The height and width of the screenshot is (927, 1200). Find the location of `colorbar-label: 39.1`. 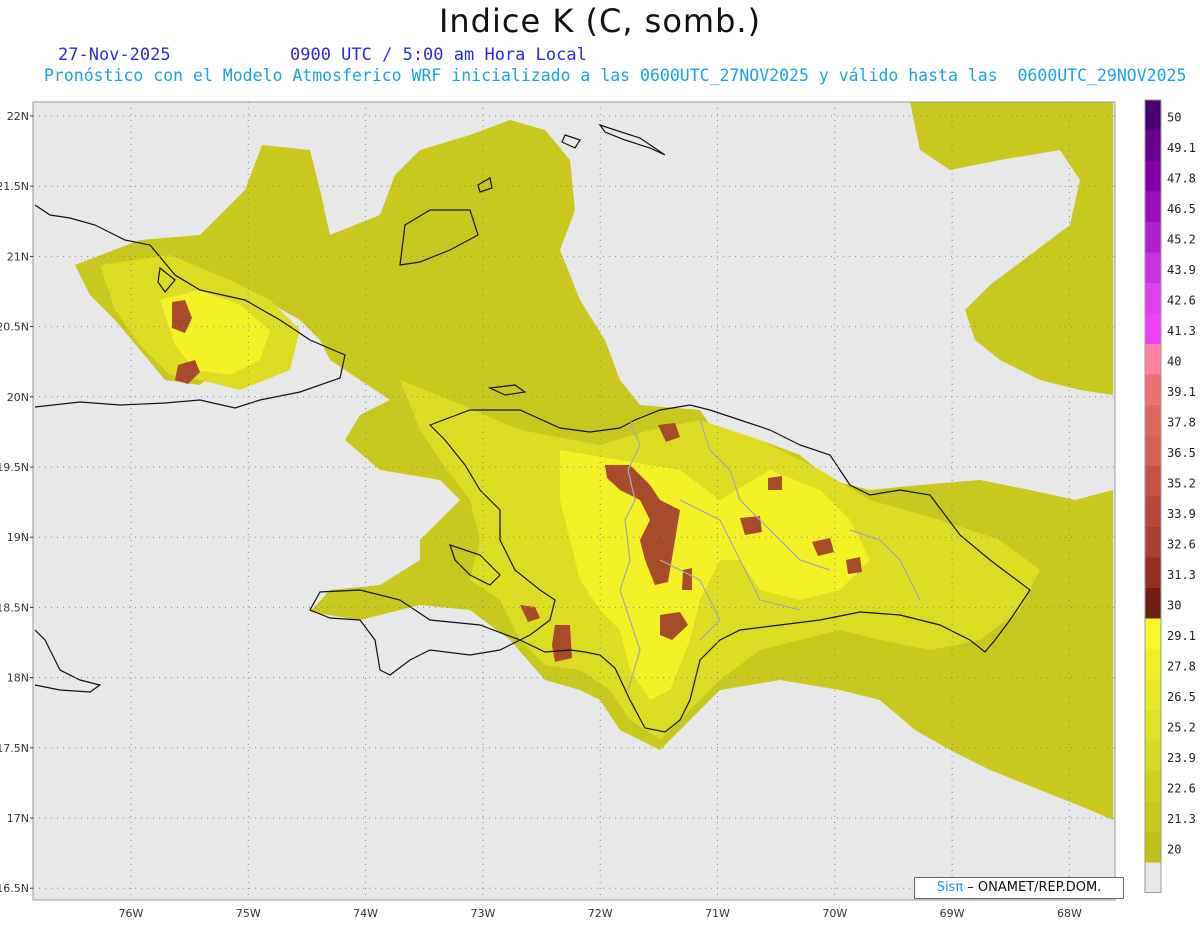

colorbar-label: 39.1 is located at coordinates (1181, 392).